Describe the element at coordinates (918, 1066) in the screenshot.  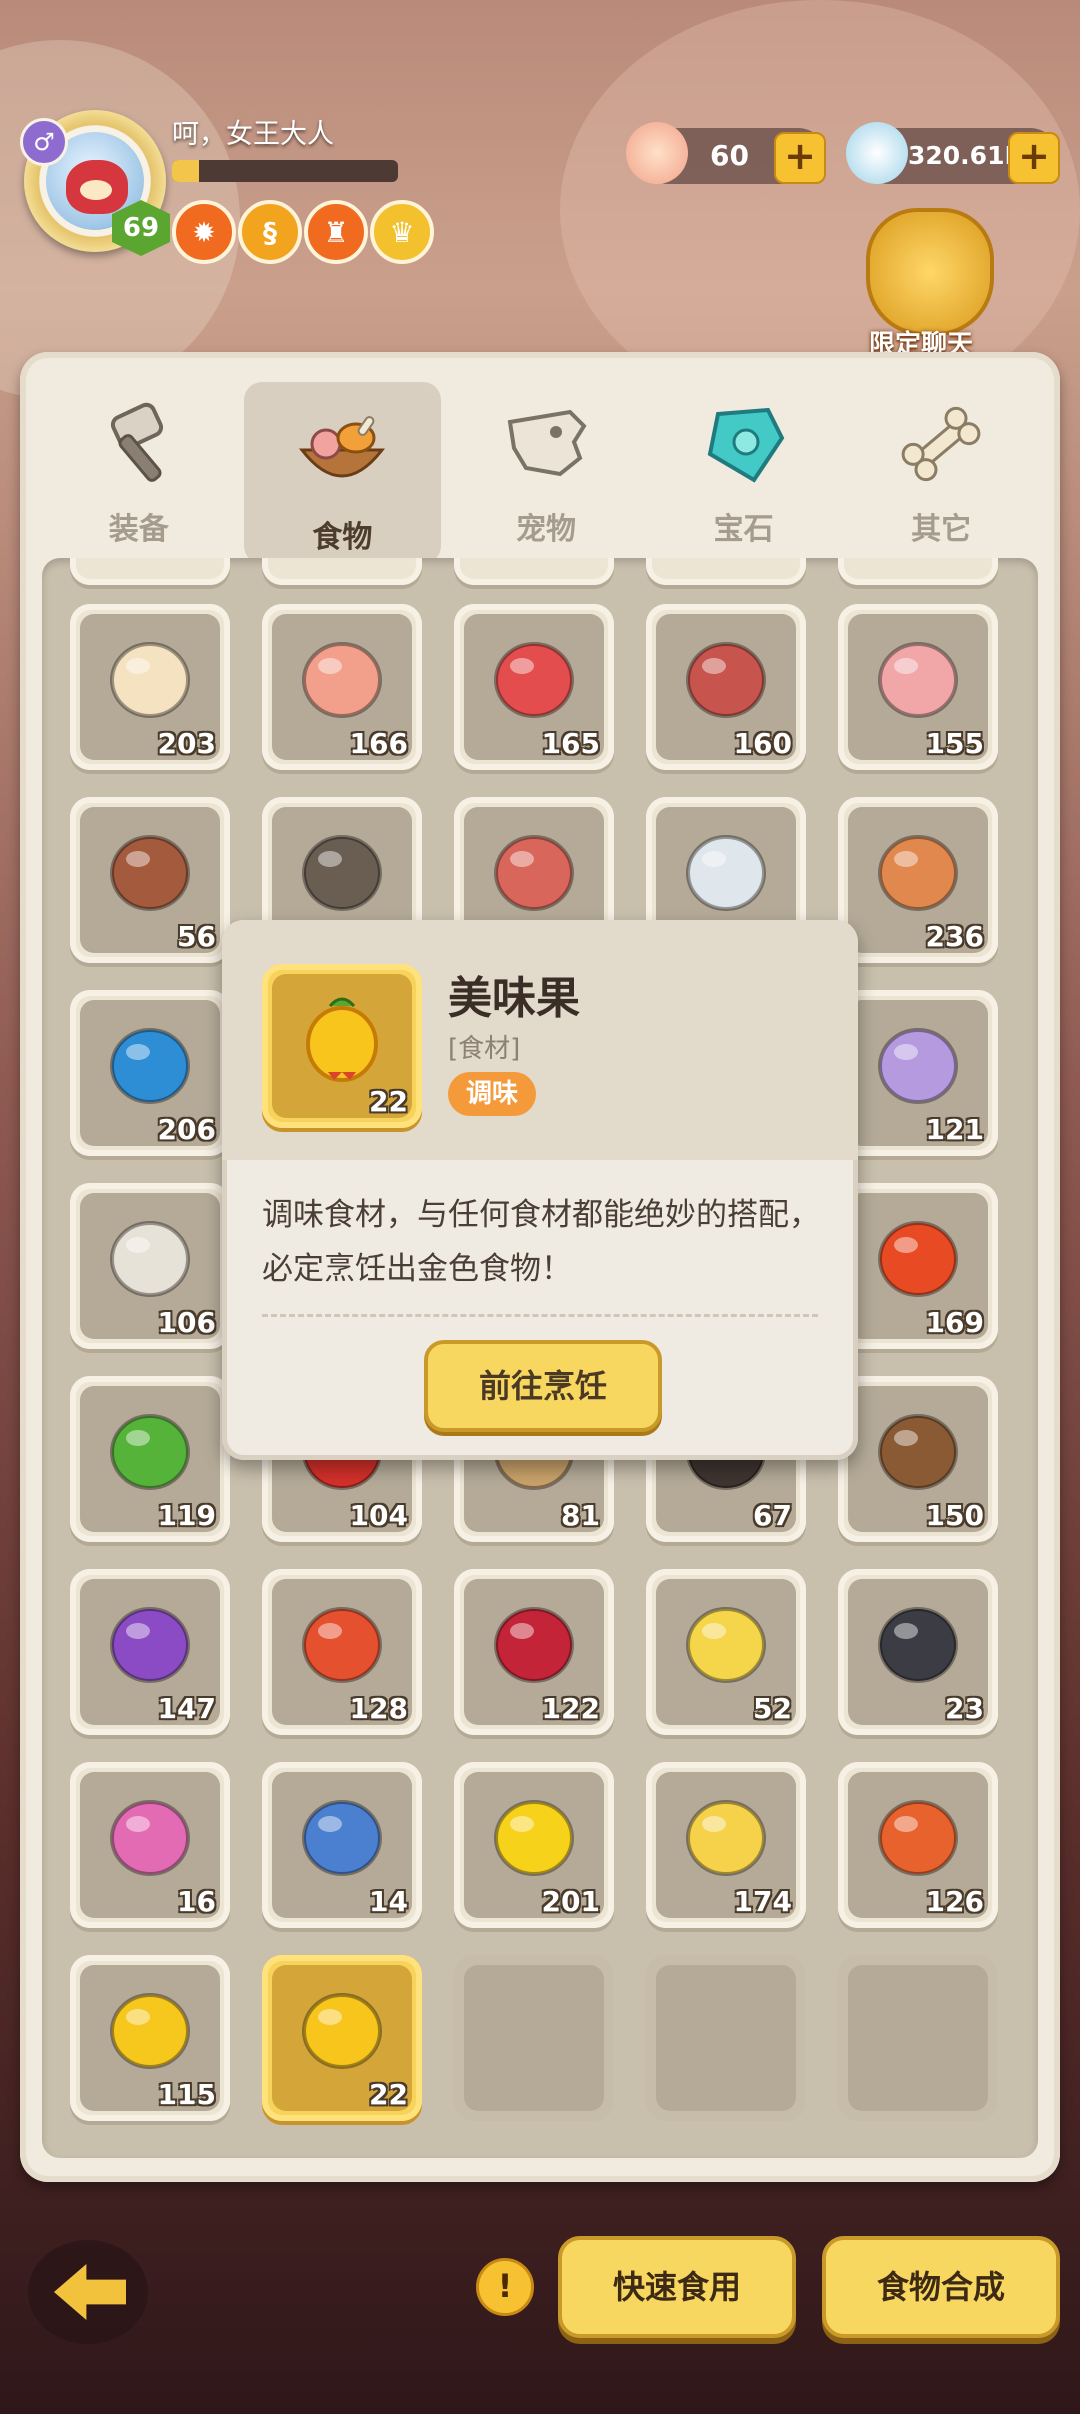
I see `octopus-icon` at that location.